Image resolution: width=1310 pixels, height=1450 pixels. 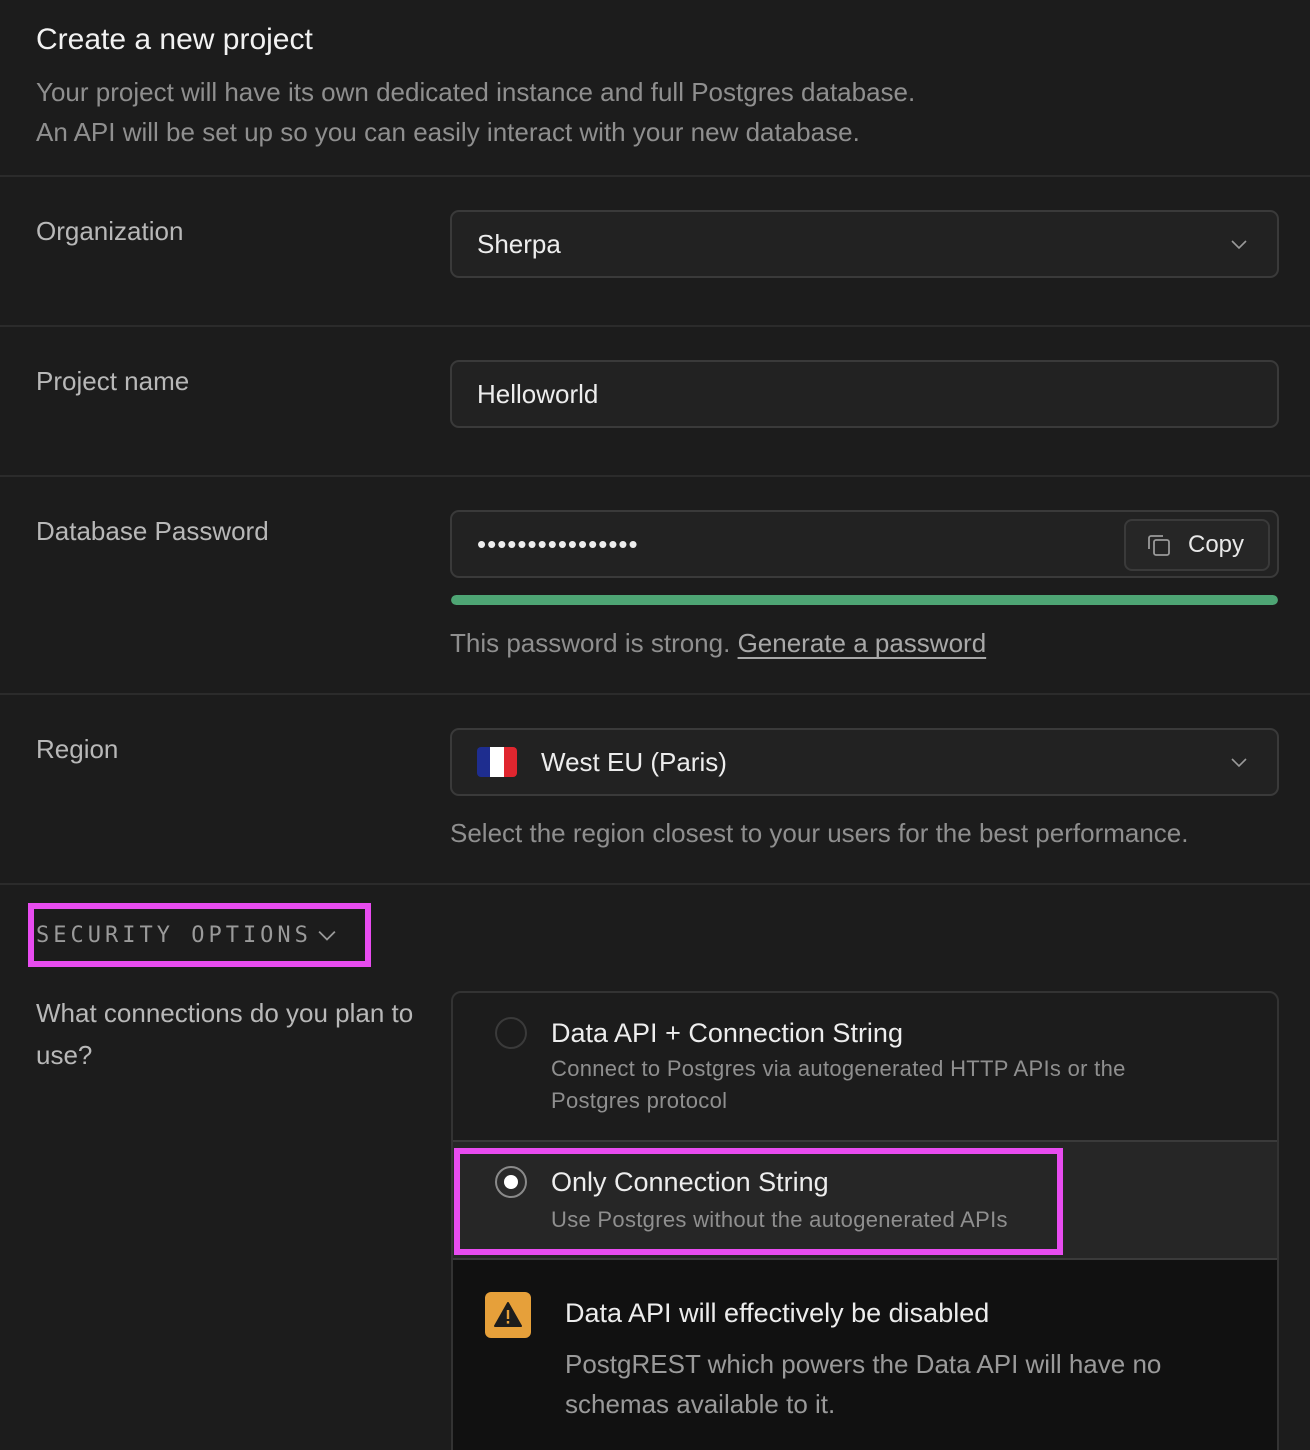 I want to click on password-strength-text: This password is strong., so click(x=590, y=643).